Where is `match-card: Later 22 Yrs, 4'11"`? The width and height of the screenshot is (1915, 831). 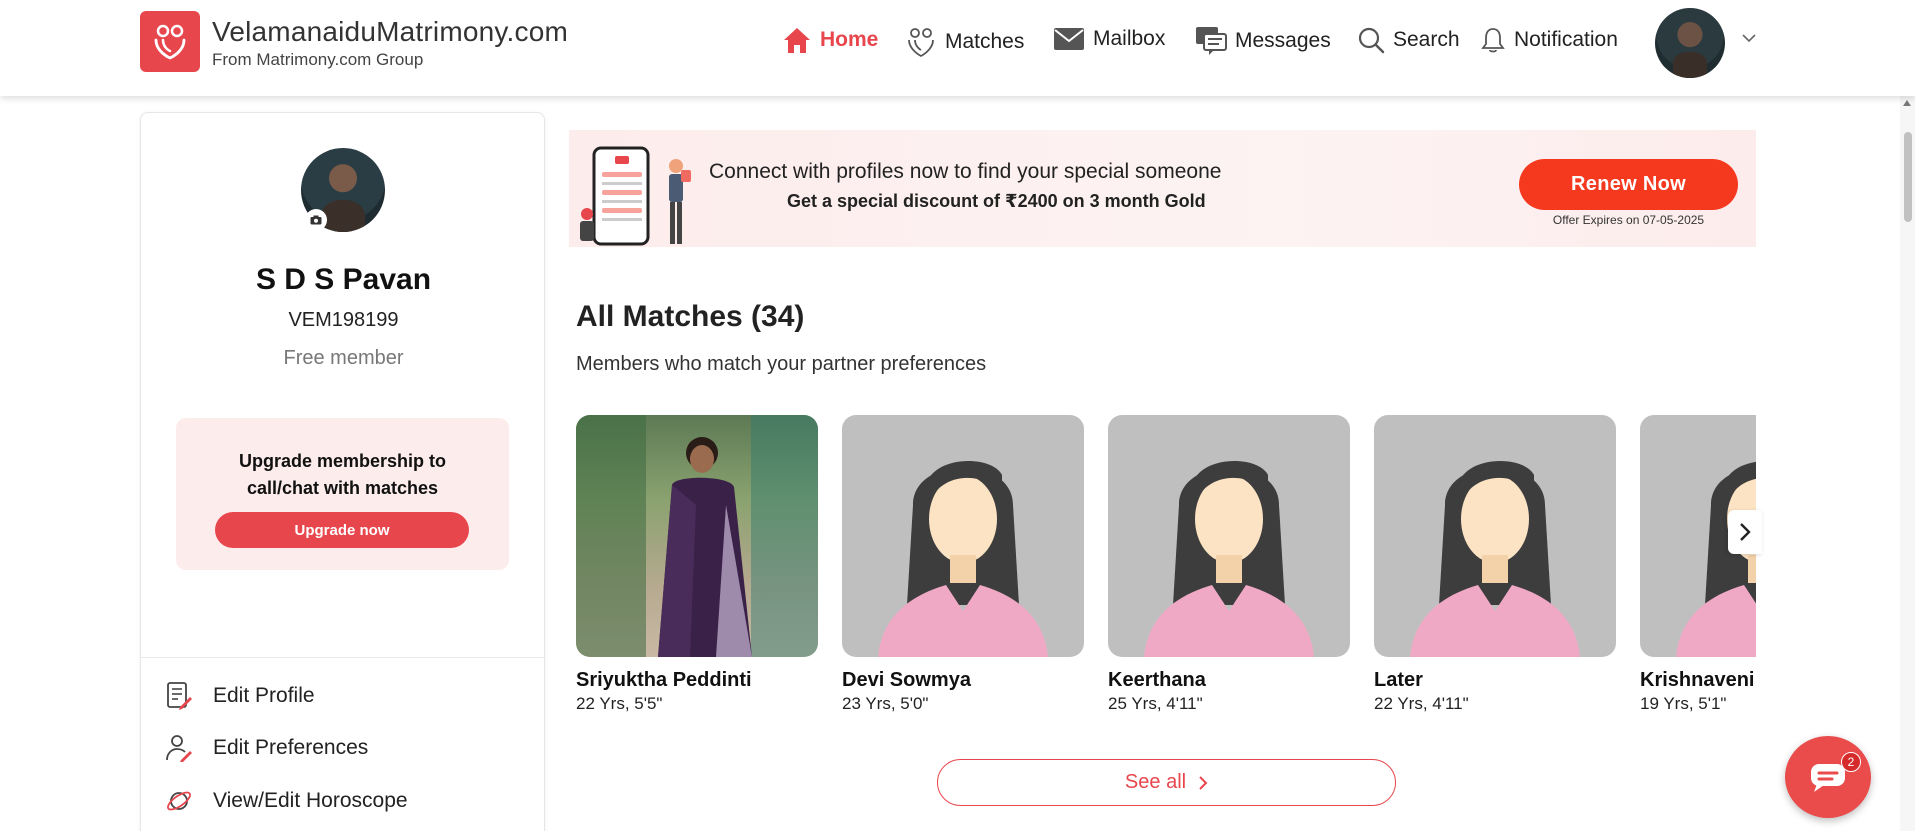
match-card: Later 22 Yrs, 4'11" is located at coordinates (1495, 564).